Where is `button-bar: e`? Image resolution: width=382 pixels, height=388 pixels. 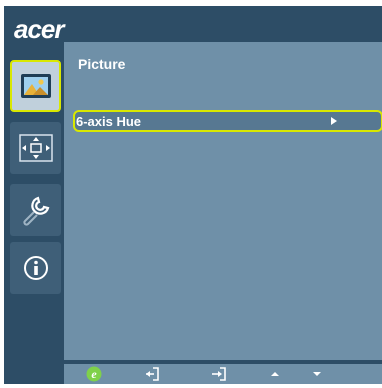
button-bar: e is located at coordinates (223, 374).